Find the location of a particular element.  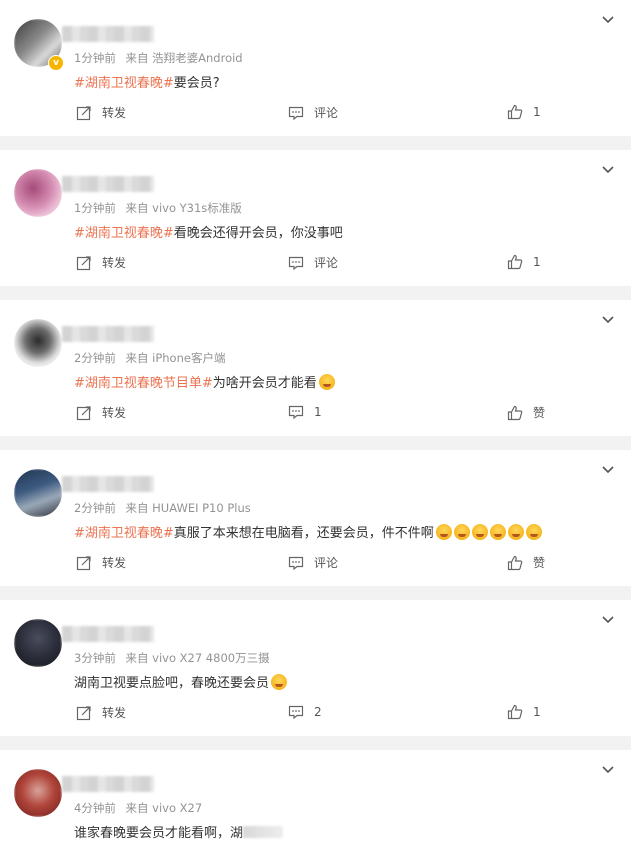

comment-button: 2 is located at coordinates (305, 712).